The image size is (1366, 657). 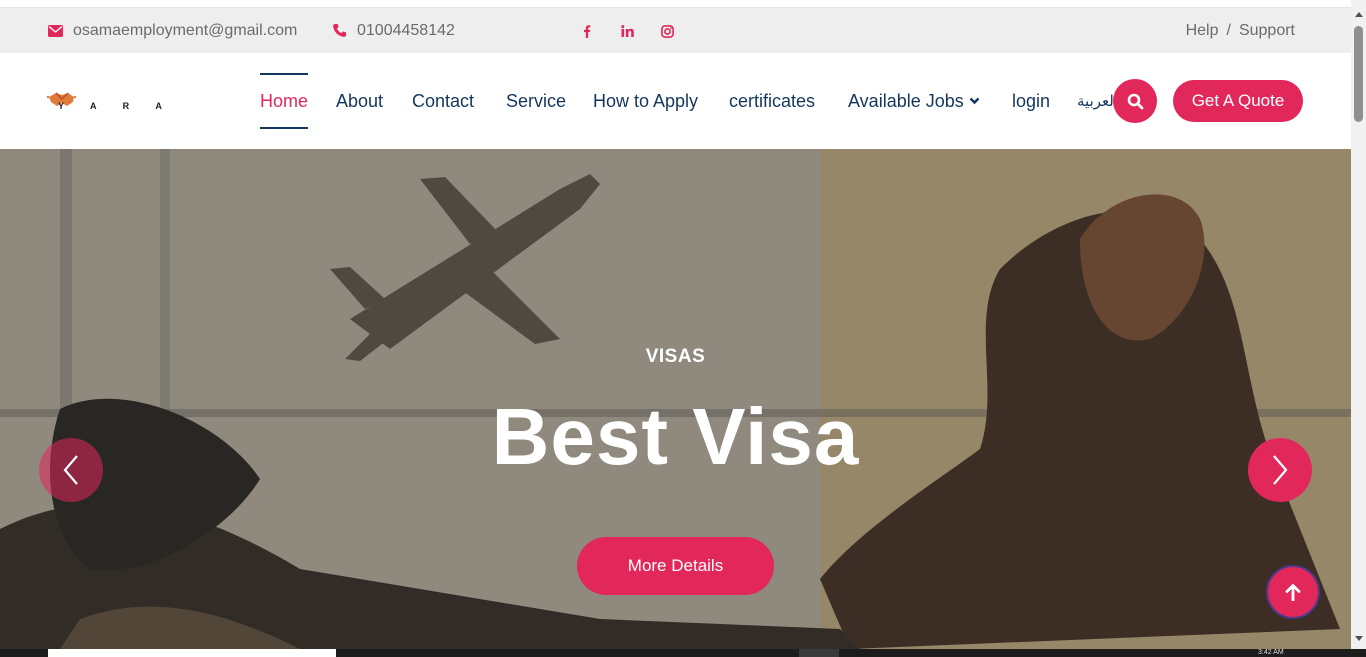 I want to click on support-link: Support, so click(x=1267, y=31).